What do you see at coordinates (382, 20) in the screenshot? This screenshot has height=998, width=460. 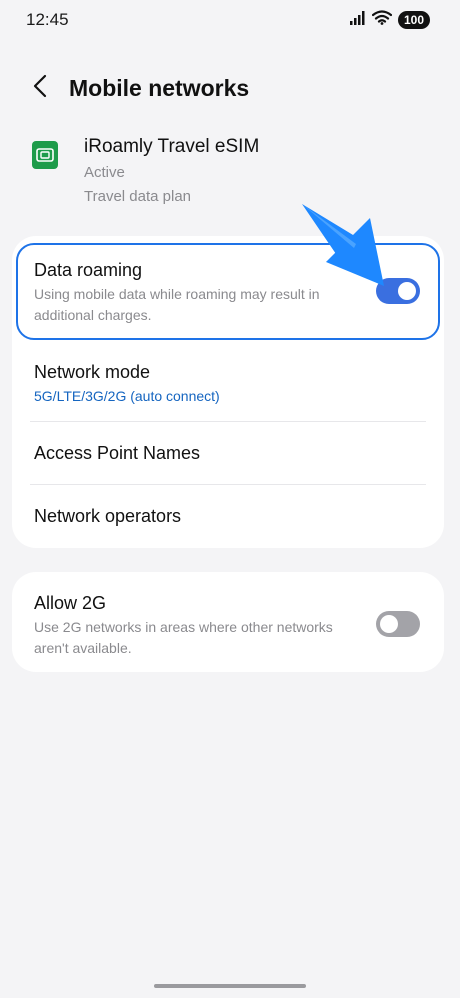 I see `wifi-icon` at bounding box center [382, 20].